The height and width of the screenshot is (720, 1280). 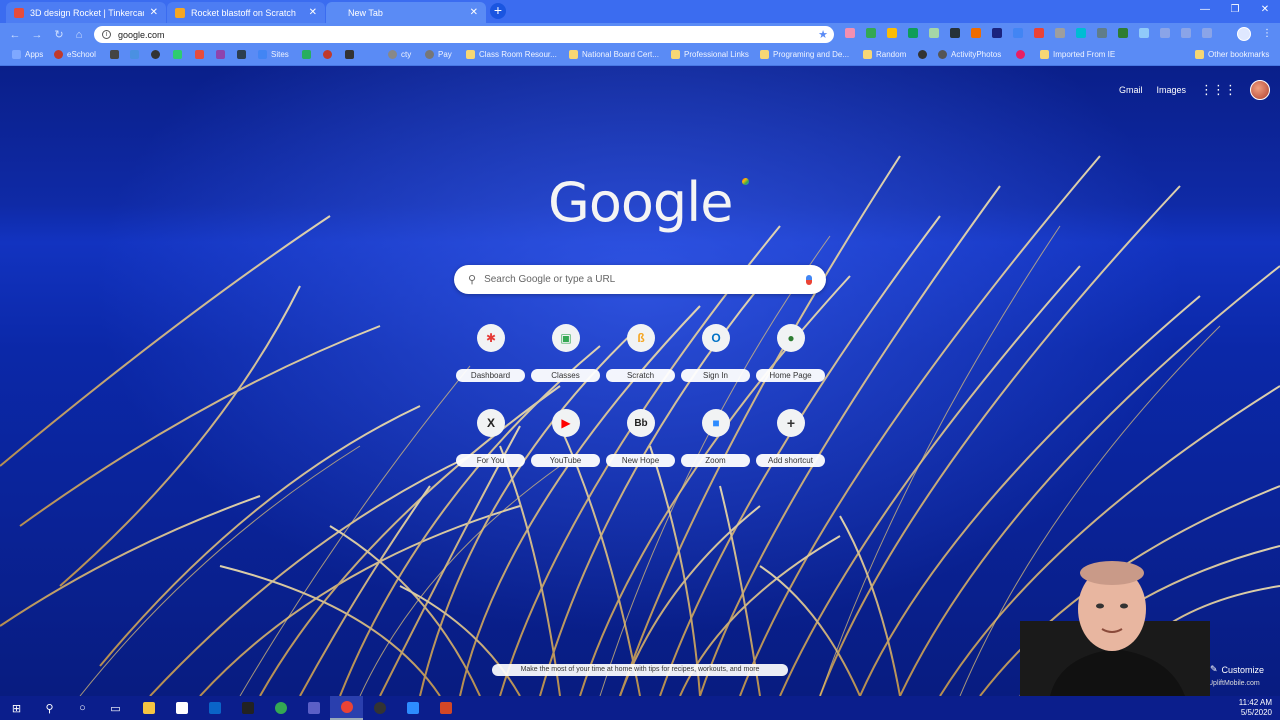 I want to click on pencil-icon: ✎, so click(x=1214, y=669).